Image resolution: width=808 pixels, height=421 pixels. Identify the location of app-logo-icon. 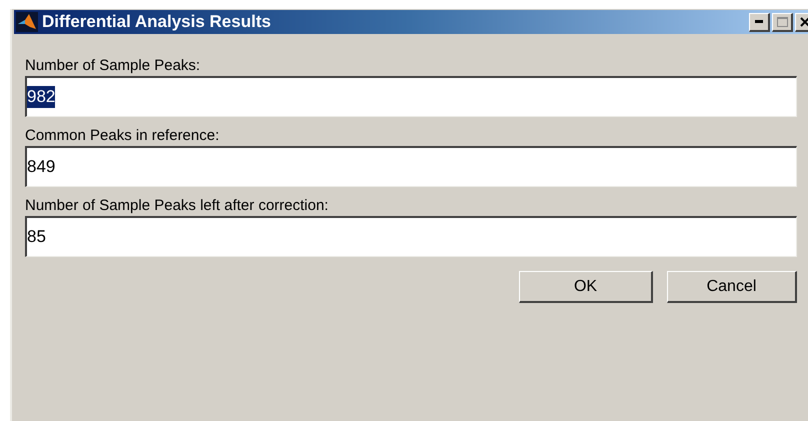
(27, 22).